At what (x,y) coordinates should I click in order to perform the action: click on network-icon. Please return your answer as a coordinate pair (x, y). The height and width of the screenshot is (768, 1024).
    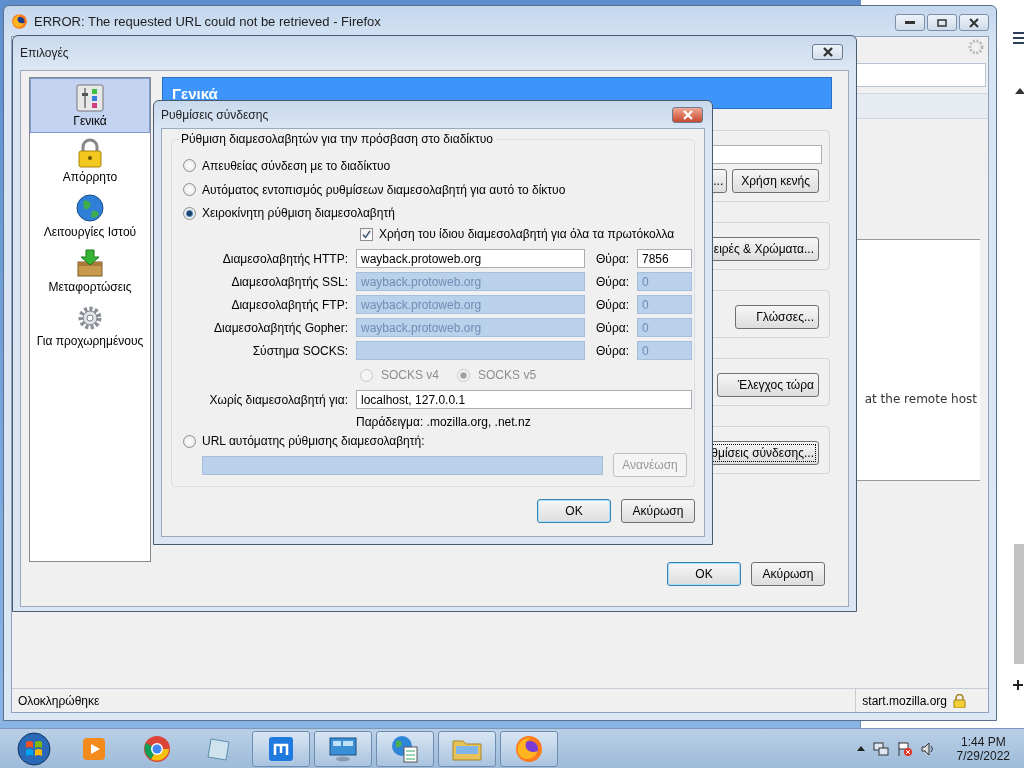
    Looking at the image, I should click on (880, 748).